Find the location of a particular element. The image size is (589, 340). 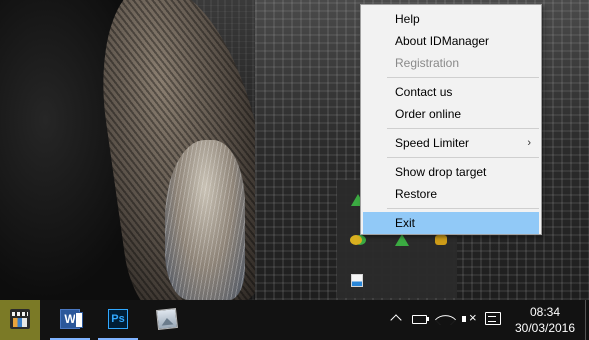

menu-item-about: About IDManager is located at coordinates (451, 41).